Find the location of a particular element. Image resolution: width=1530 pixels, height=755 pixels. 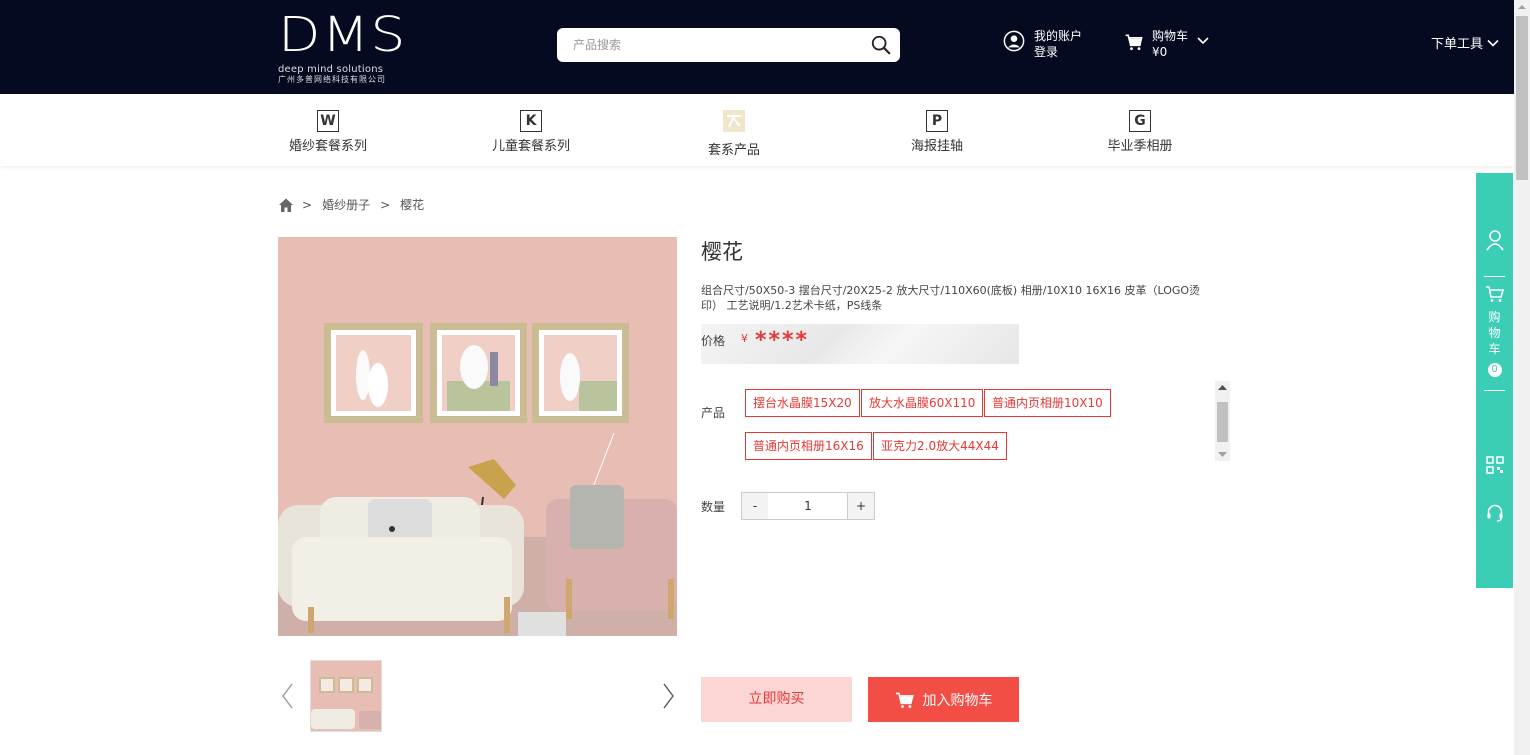

thumbnail-strip is located at coordinates (477, 696).